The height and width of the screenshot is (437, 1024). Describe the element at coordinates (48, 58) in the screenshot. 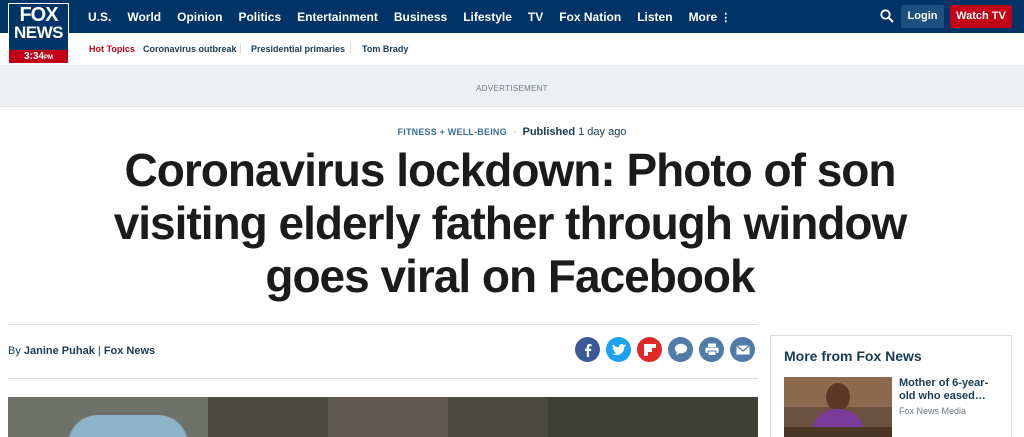

I see `logo-clock-suffix: PM` at that location.